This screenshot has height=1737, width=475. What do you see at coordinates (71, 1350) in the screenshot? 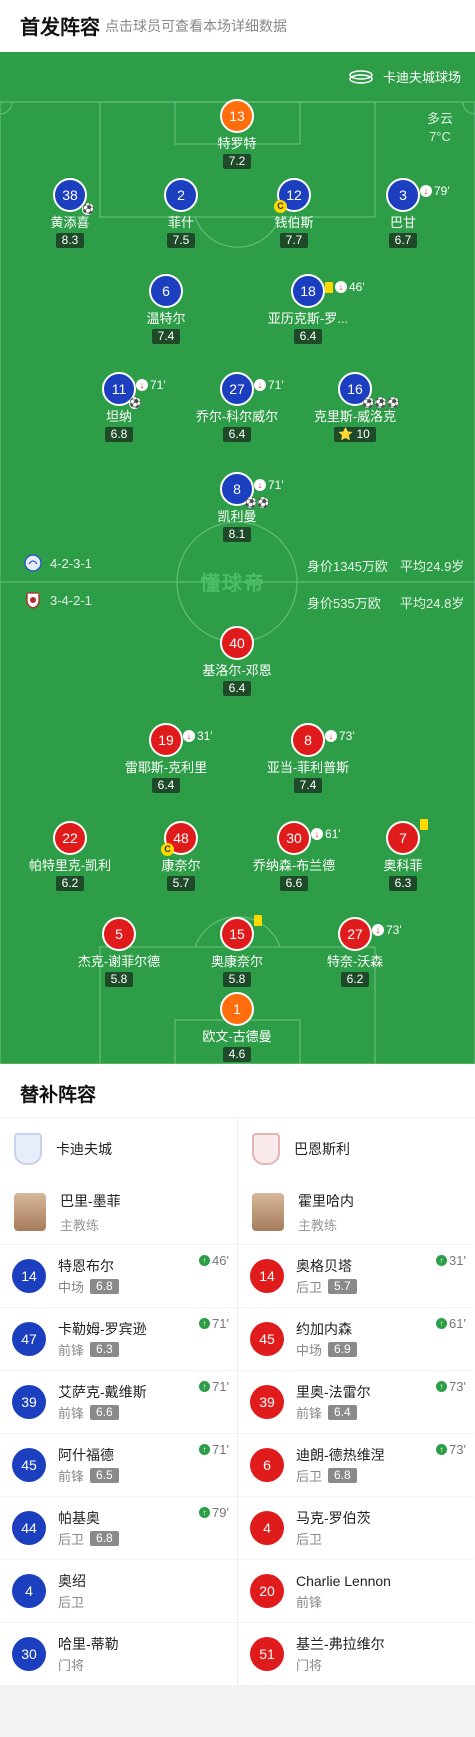
I see `sub-position: 前锋` at bounding box center [71, 1350].